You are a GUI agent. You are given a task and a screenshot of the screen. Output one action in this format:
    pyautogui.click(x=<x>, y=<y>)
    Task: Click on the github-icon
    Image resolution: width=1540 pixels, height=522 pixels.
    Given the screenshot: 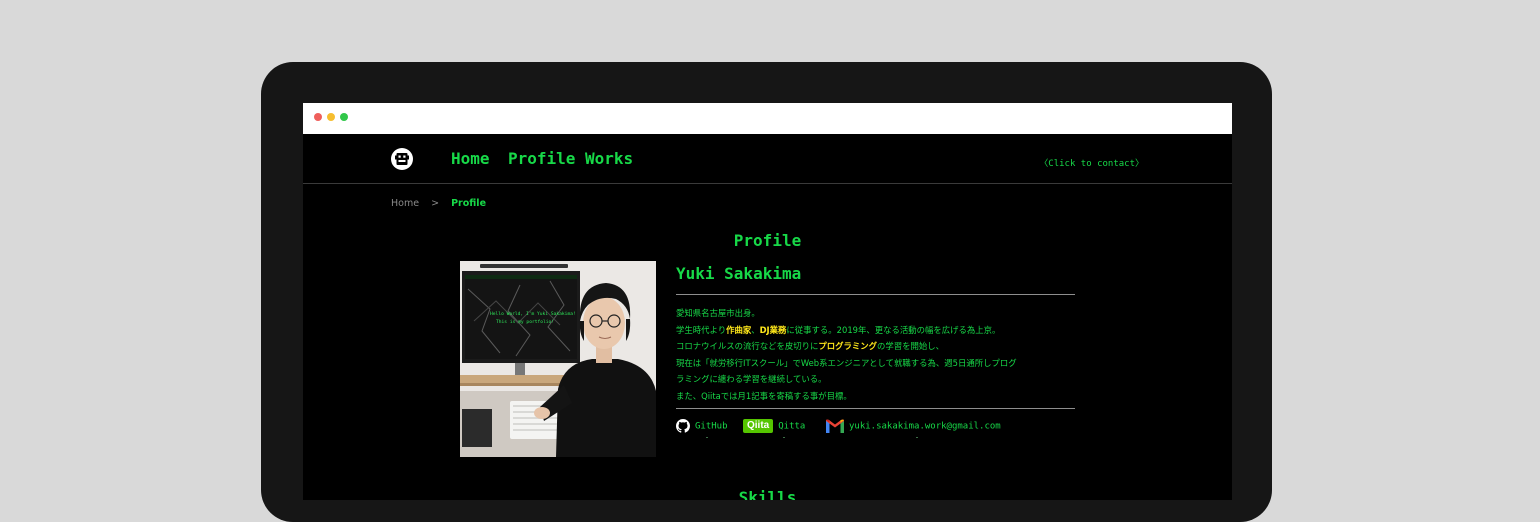 What is the action you would take?
    pyautogui.click(x=683, y=426)
    